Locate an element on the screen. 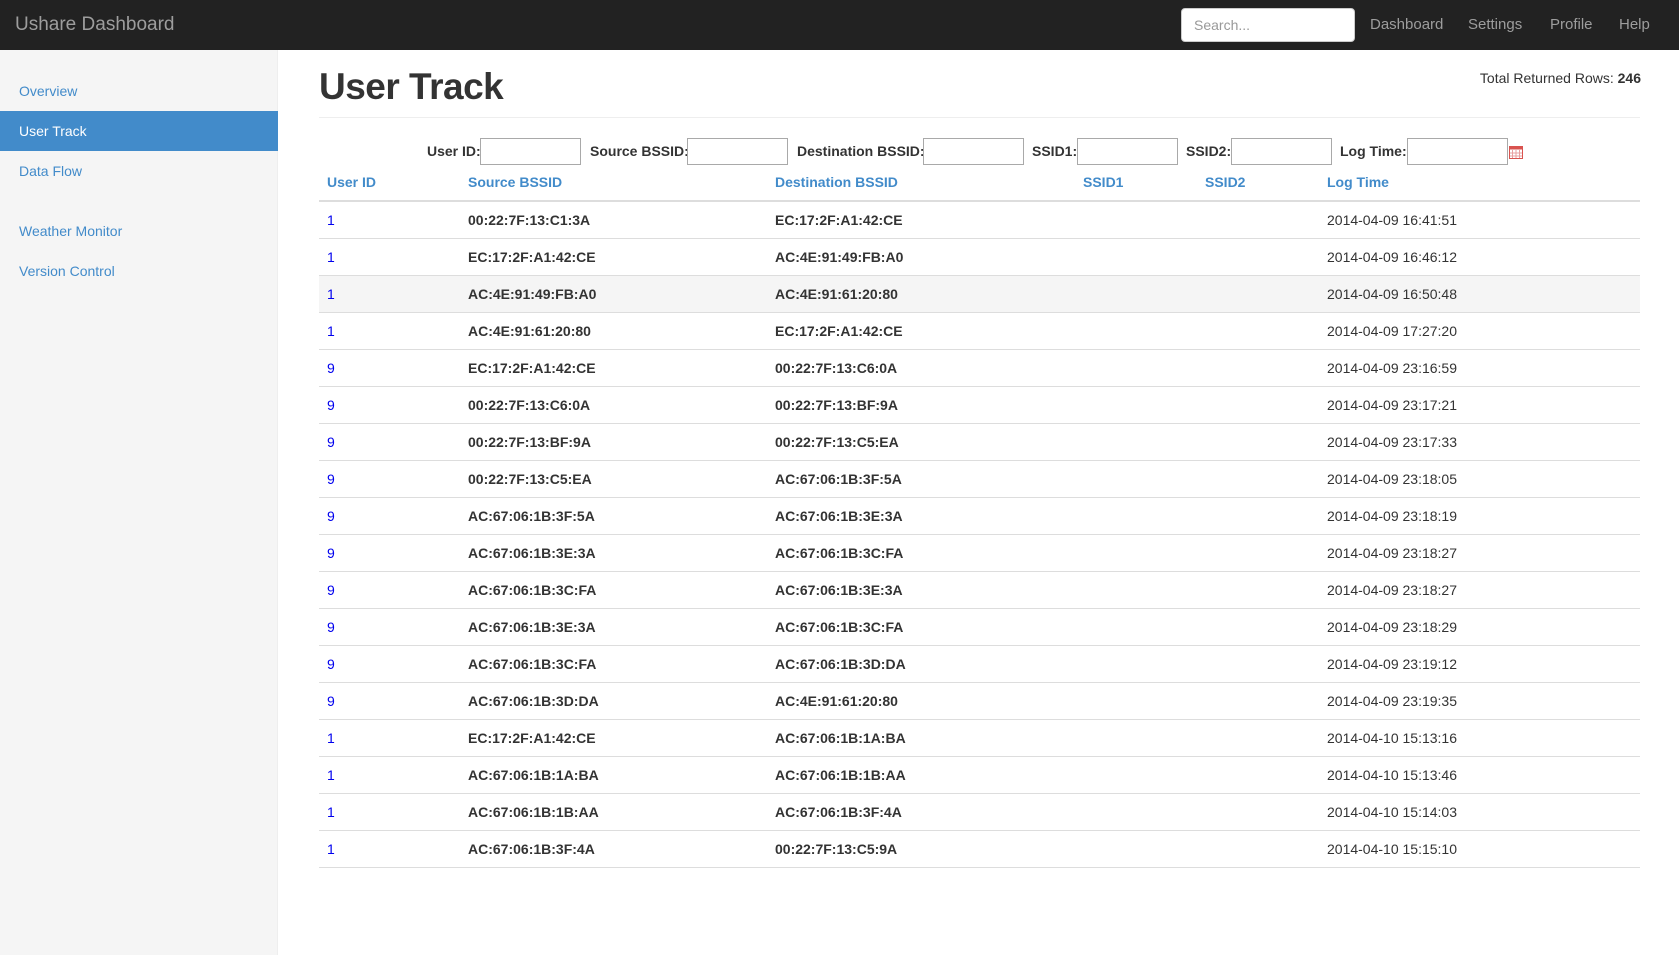 The width and height of the screenshot is (1679, 955). cell-log-time: 2014-04-10 15:13:46 is located at coordinates (1392, 775).